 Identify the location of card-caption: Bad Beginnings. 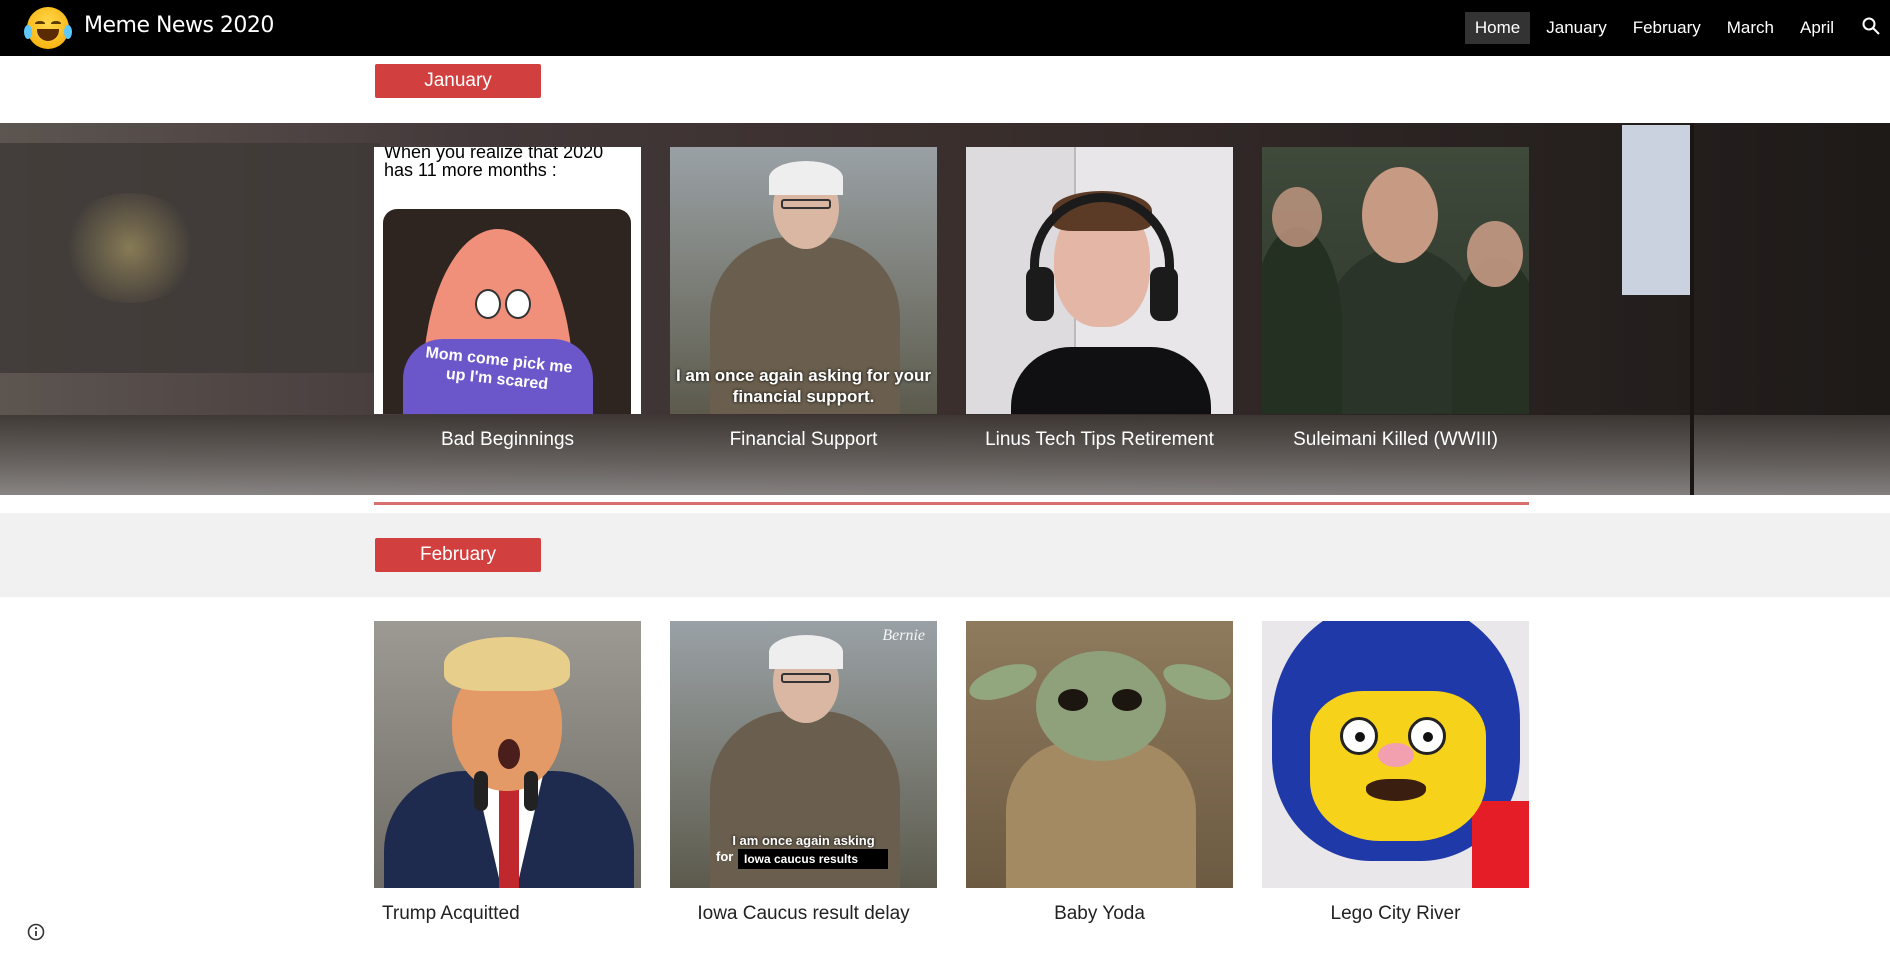
(507, 440).